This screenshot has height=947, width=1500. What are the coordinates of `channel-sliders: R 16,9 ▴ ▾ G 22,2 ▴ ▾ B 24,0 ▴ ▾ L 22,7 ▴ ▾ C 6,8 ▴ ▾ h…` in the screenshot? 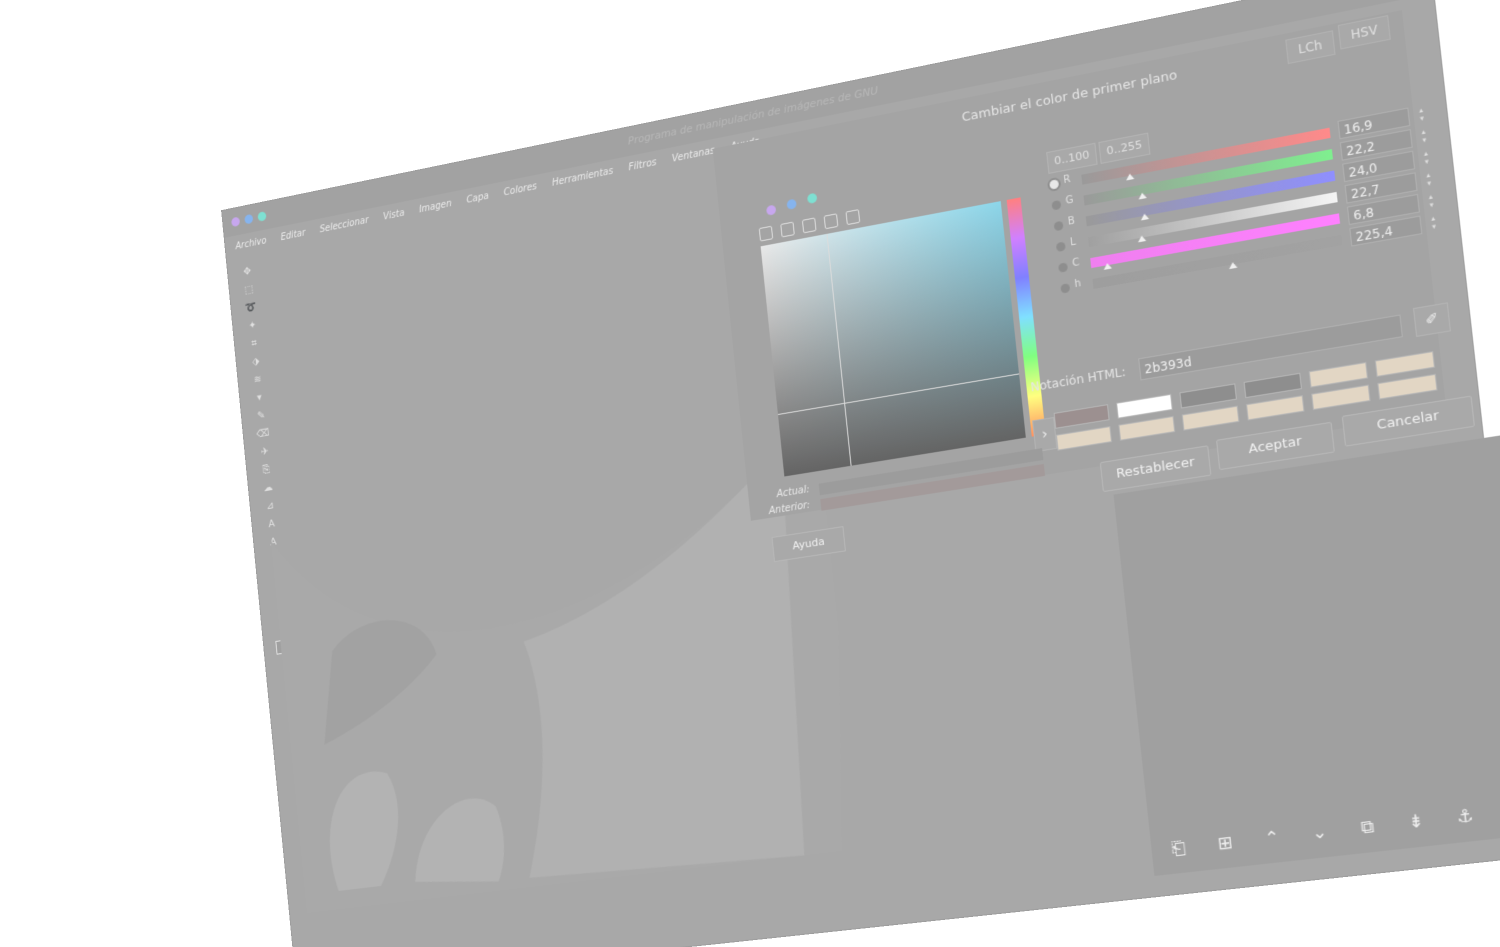 It's located at (1074, 152).